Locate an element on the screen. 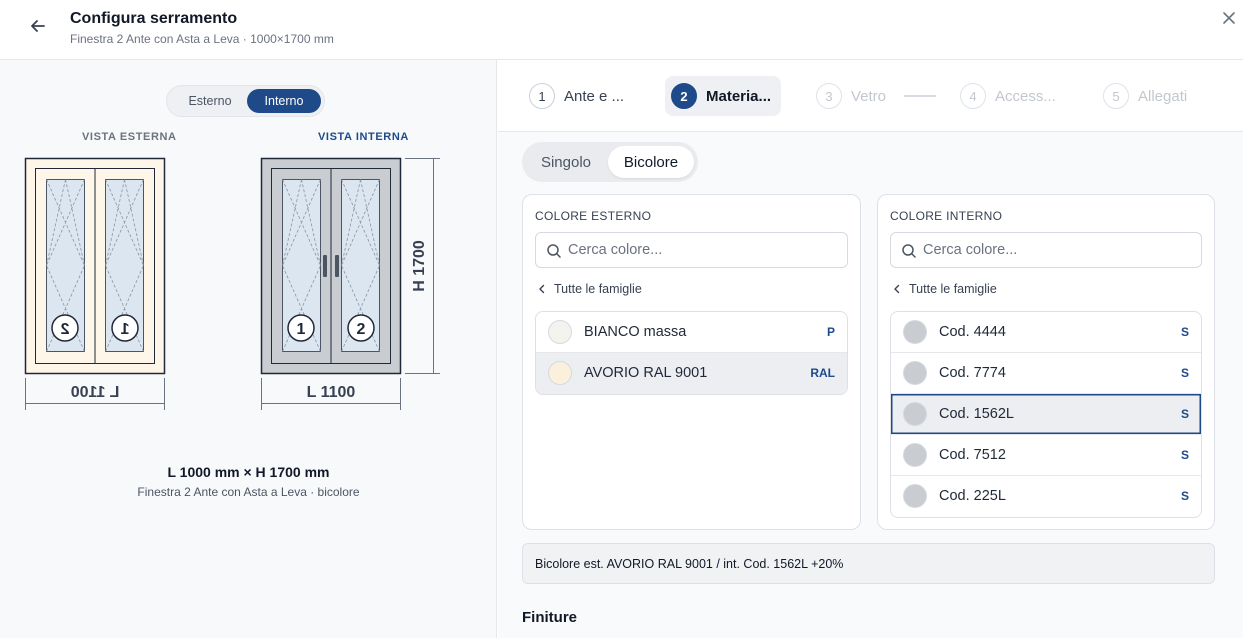 Image resolution: width=1243 pixels, height=638 pixels. step-connector is located at coordinates (920, 96).